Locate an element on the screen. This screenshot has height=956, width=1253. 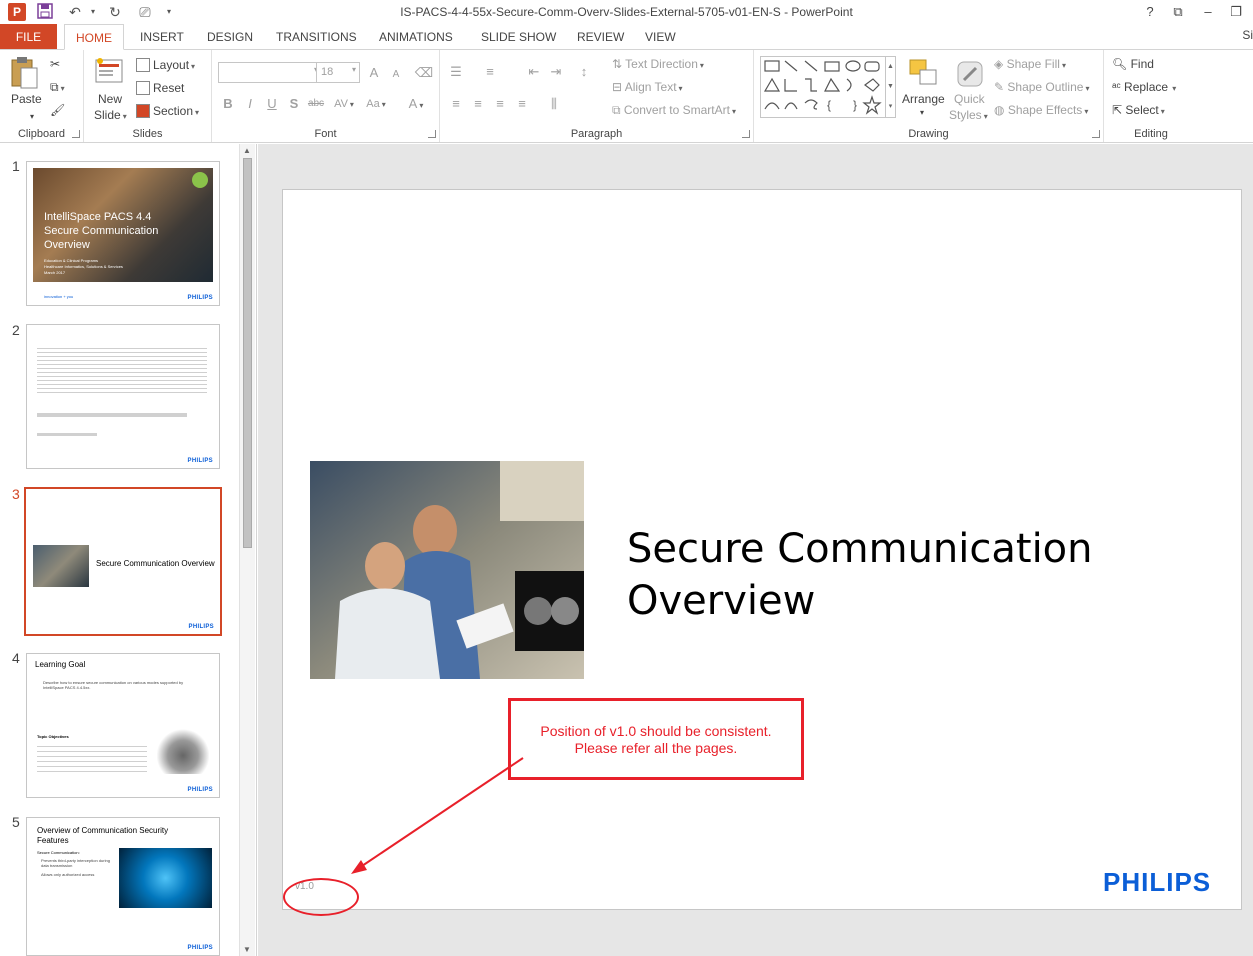
text-direction-label: Text Direction is located at coordinates (661, 64).